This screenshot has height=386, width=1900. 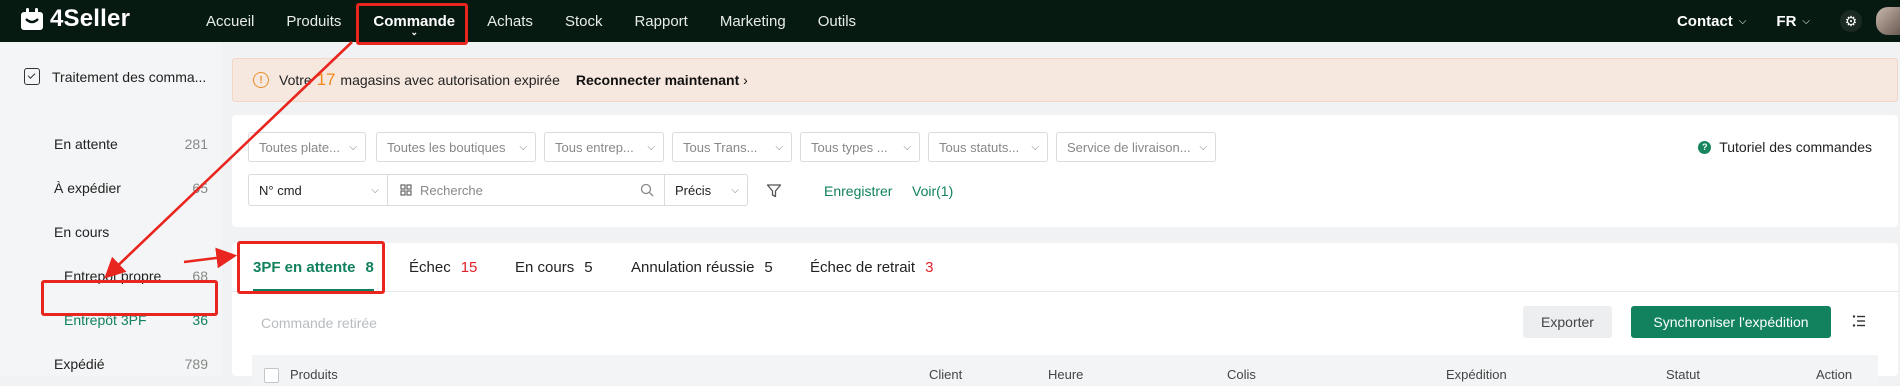 I want to click on scan-icon, so click(x=406, y=190).